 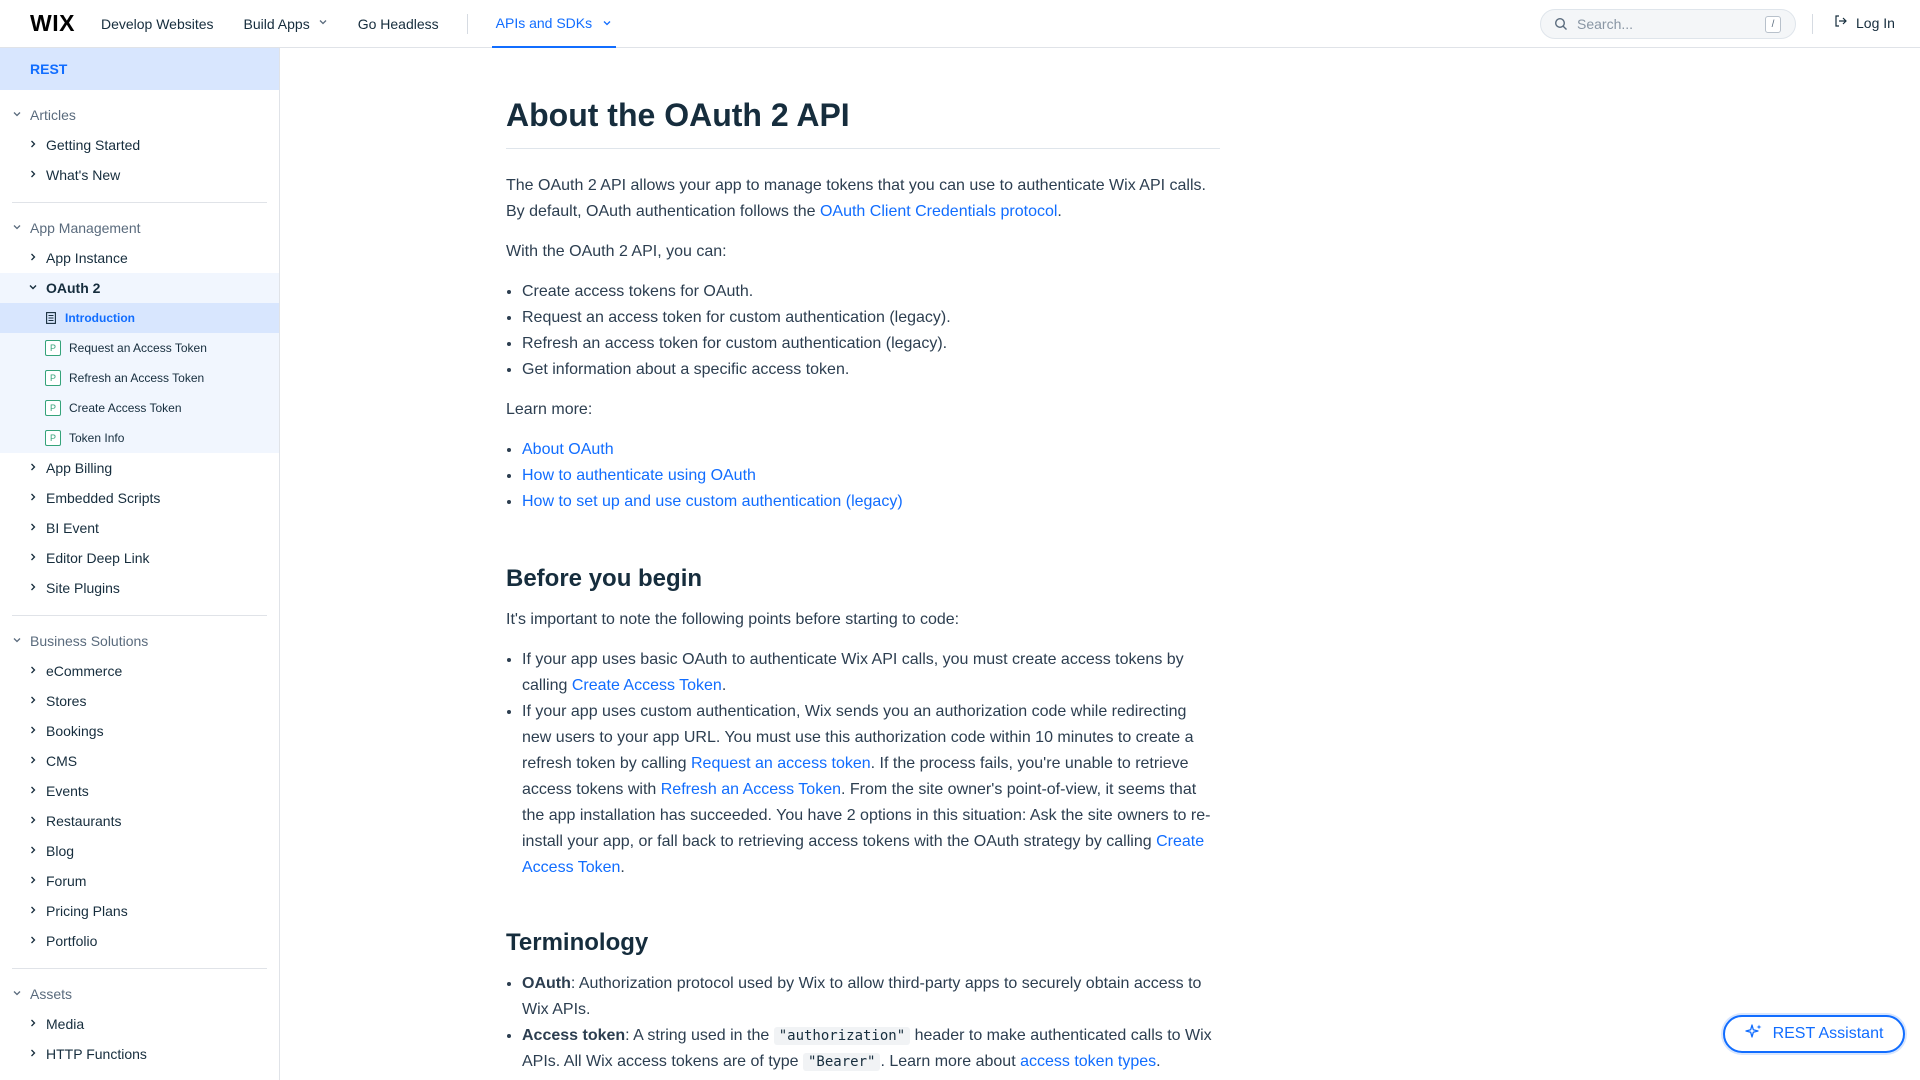 I want to click on search-input, so click(x=1667, y=24).